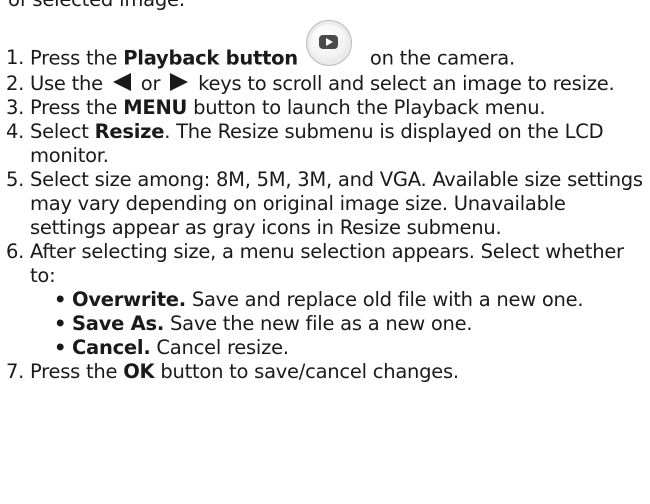 Image resolution: width=650 pixels, height=504 pixels. I want to click on step-text: Select, so click(62, 131).